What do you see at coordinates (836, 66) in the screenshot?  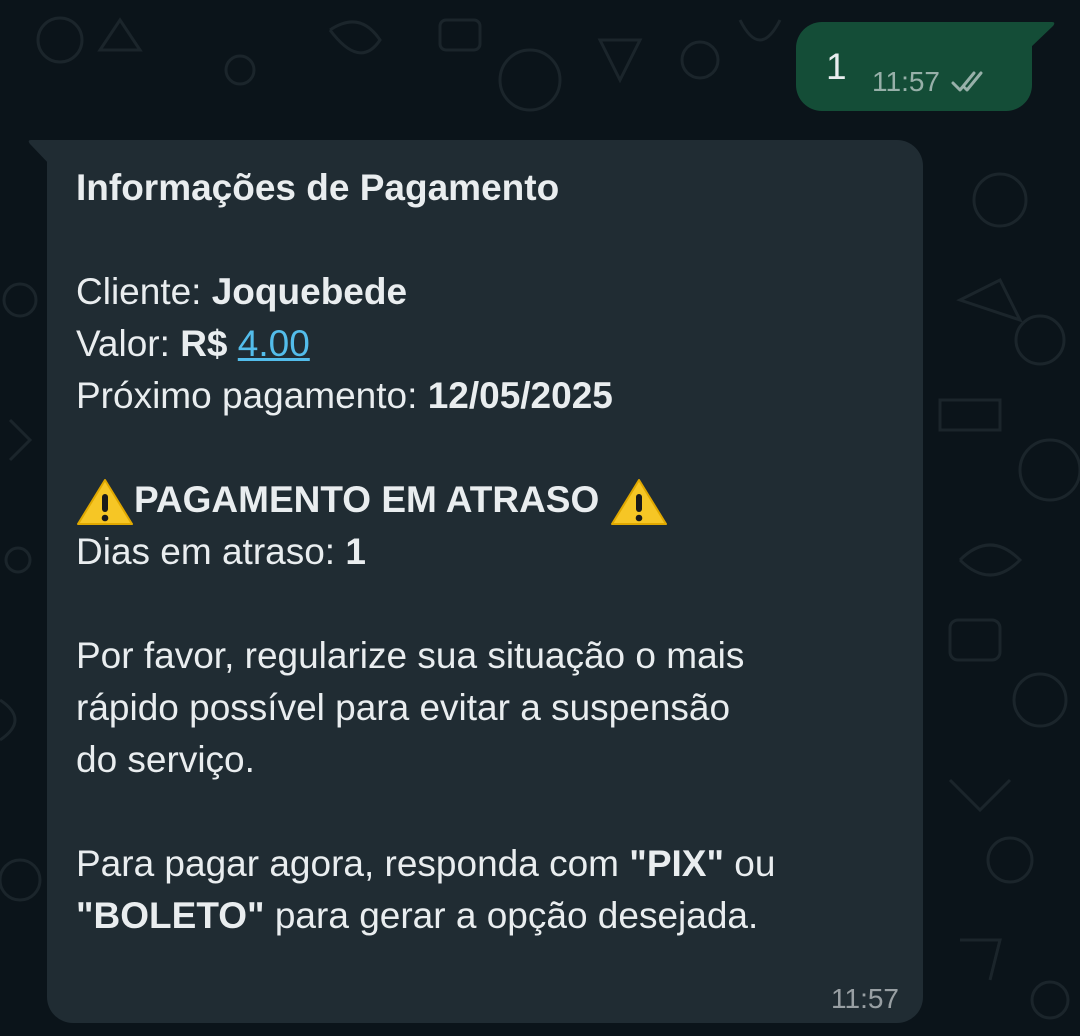 I see `outgoing-message-text: 1` at bounding box center [836, 66].